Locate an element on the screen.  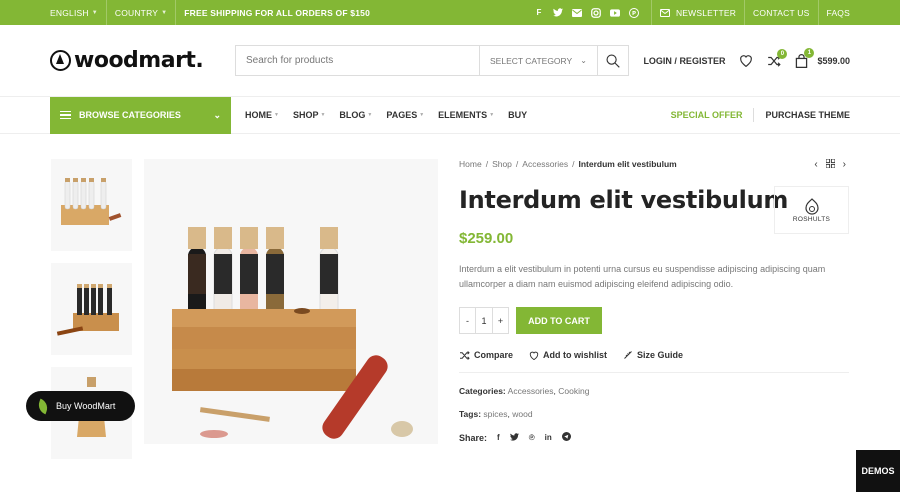
nav-item-shop: SHOP ▼ is located at coordinates (309, 115).